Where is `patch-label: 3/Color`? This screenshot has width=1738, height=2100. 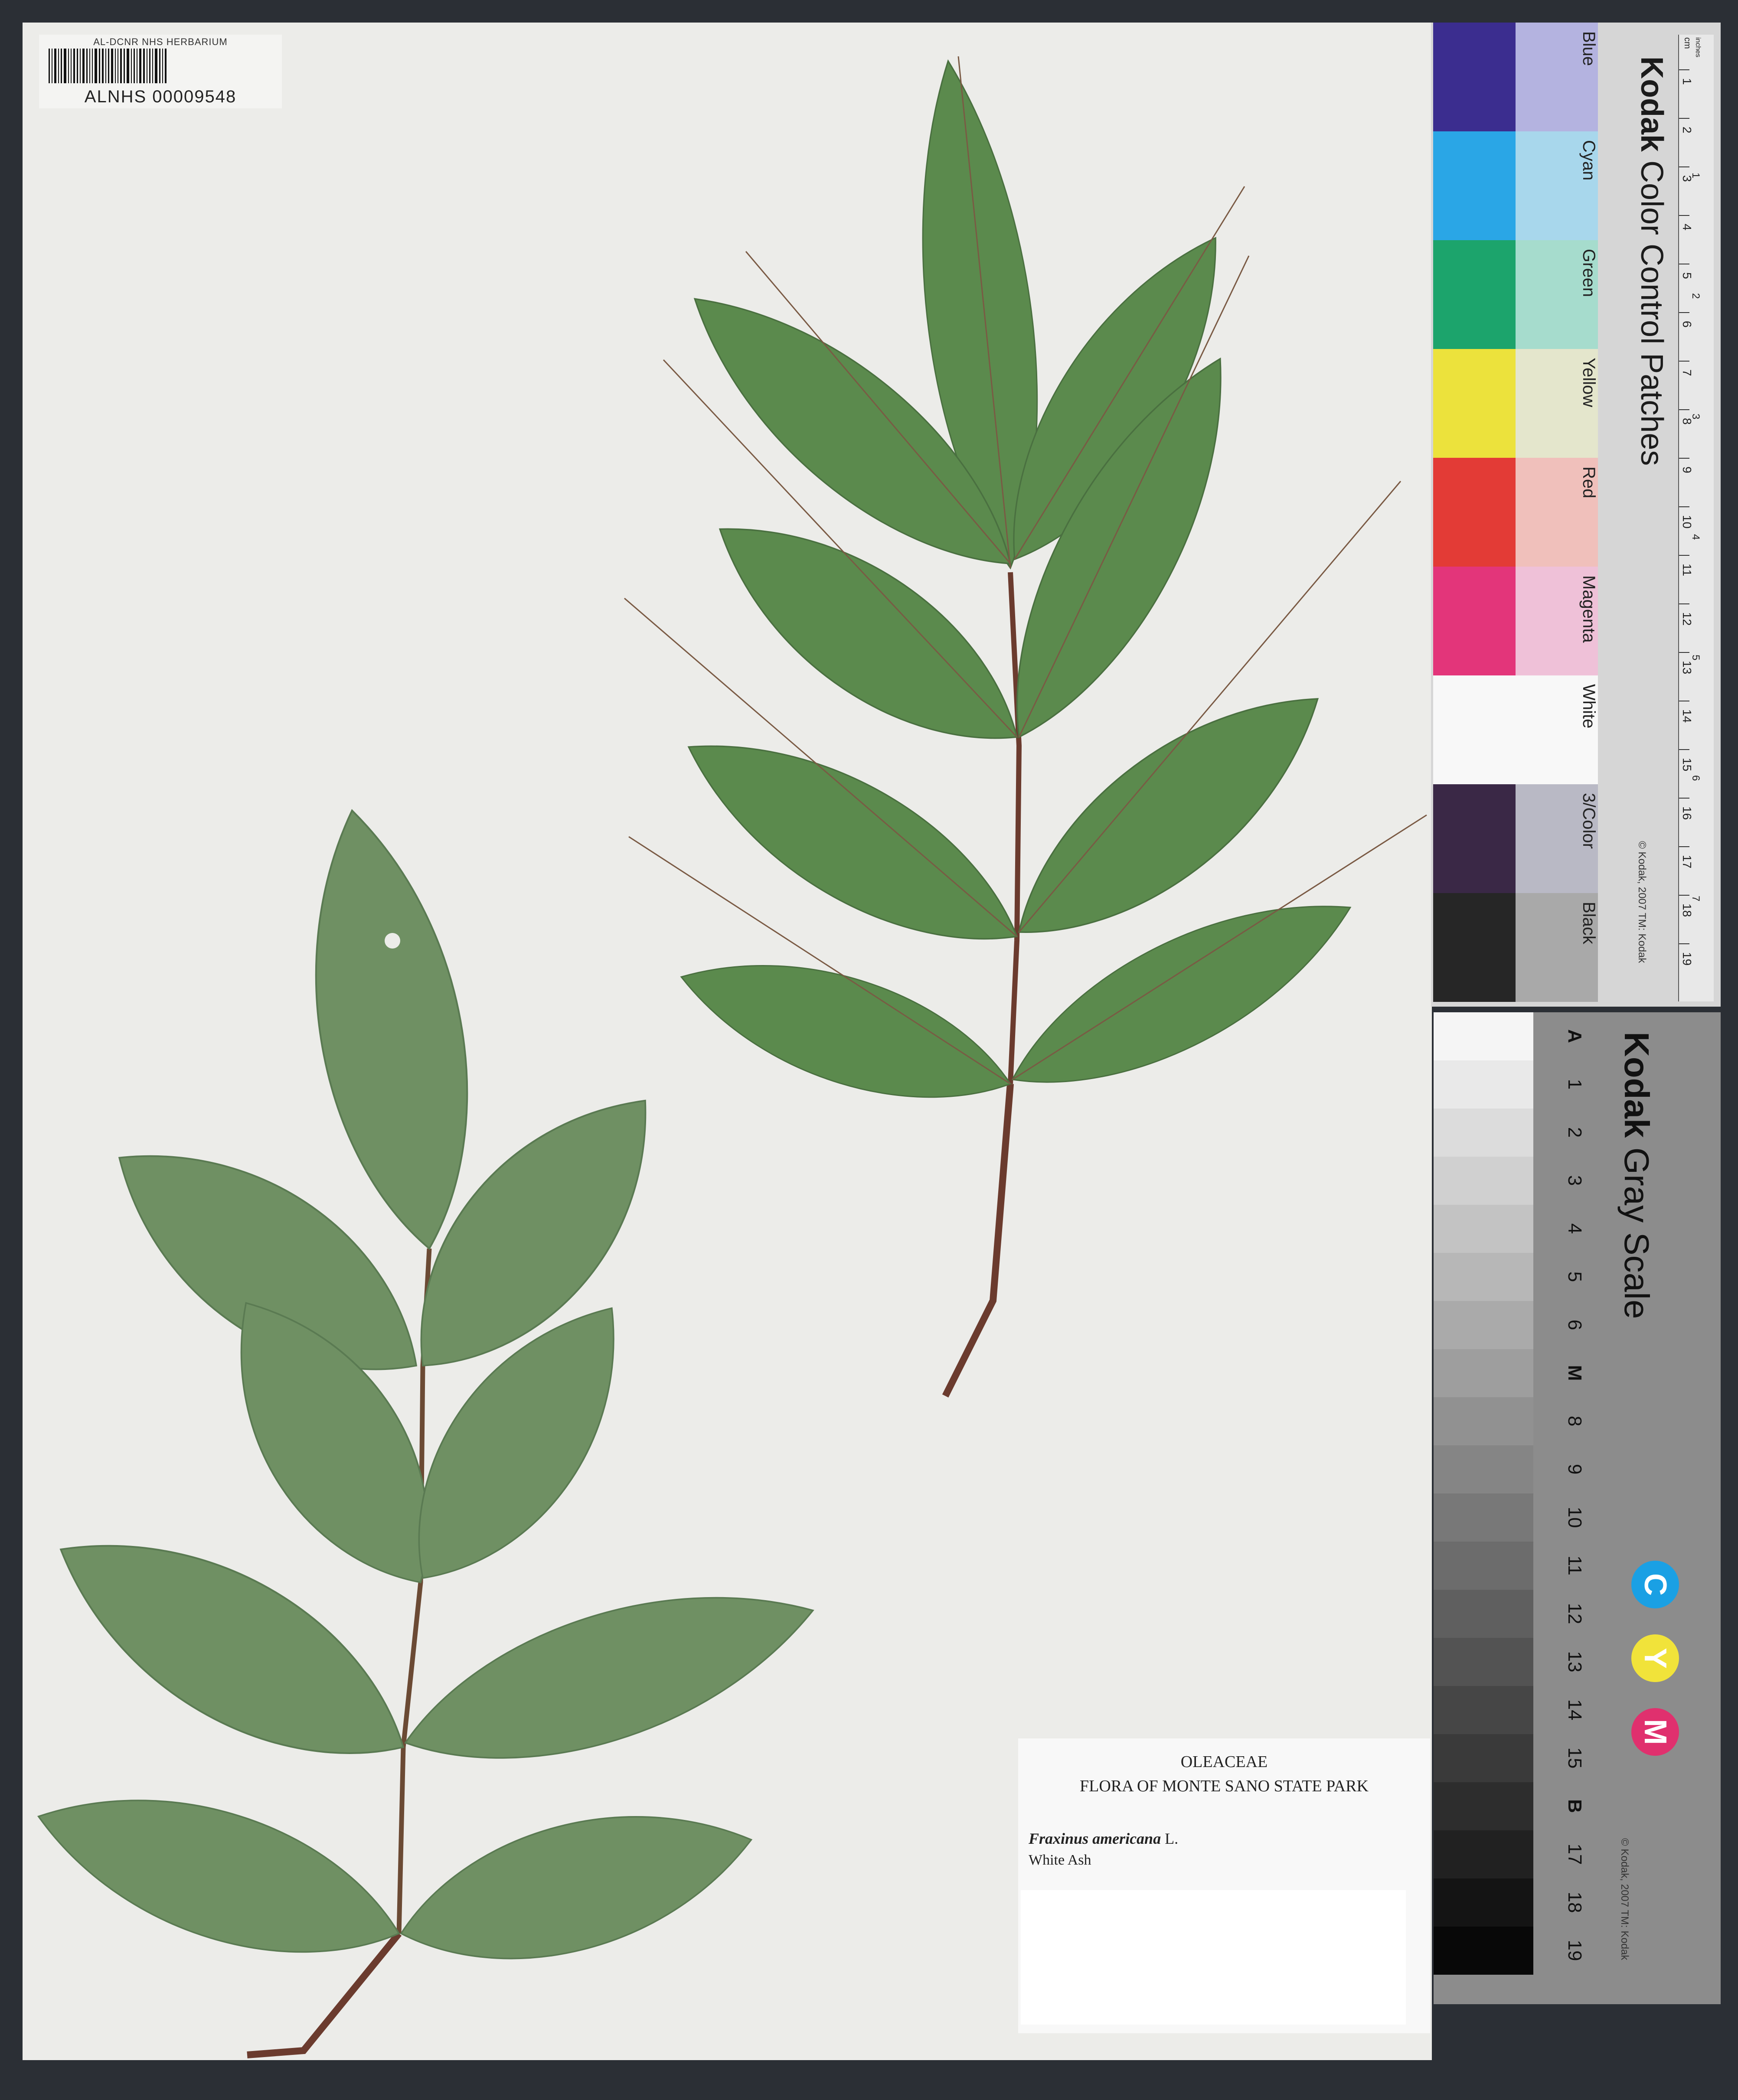
patch-label: 3/Color is located at coordinates (1589, 821).